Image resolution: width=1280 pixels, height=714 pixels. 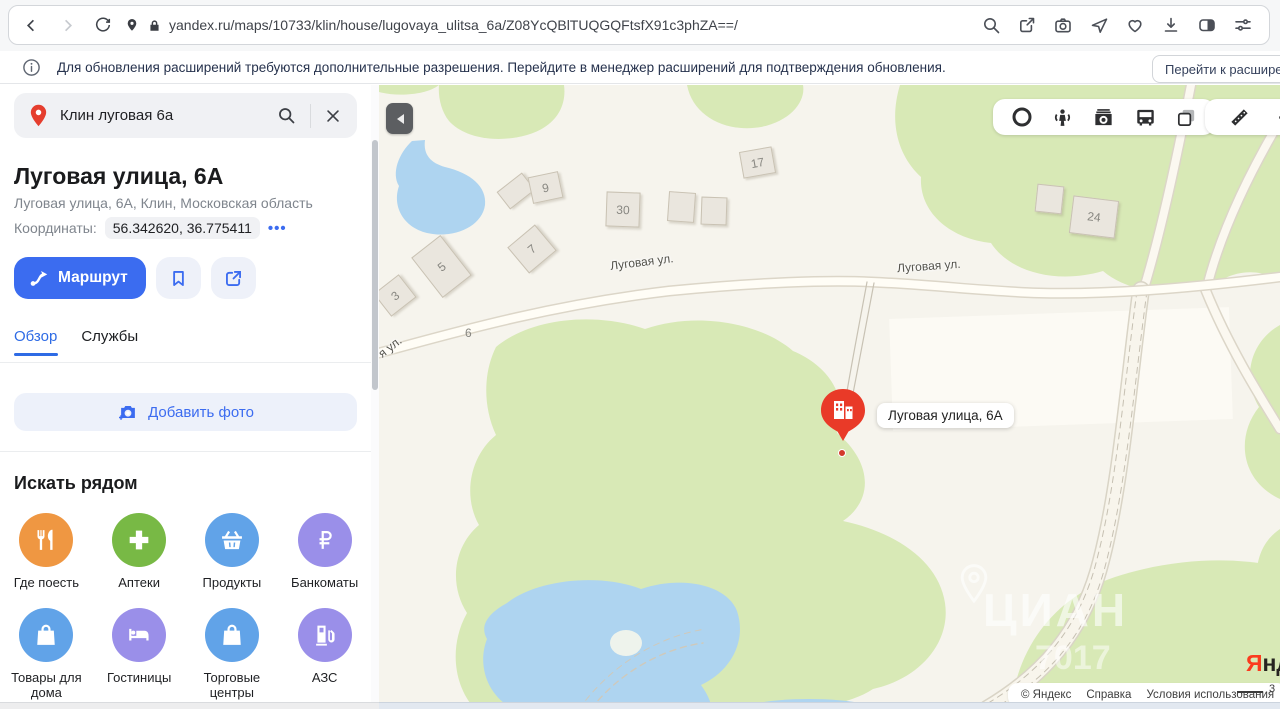 I want to click on tab-overview: Обзор, so click(x=35, y=336).